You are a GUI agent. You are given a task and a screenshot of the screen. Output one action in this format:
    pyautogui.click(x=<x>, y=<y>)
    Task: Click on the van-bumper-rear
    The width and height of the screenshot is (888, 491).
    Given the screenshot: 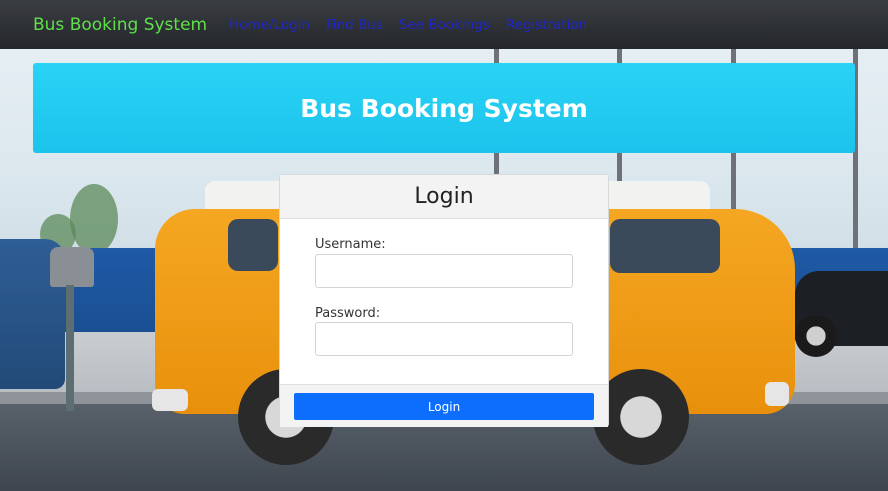 What is the action you would take?
    pyautogui.click(x=170, y=400)
    